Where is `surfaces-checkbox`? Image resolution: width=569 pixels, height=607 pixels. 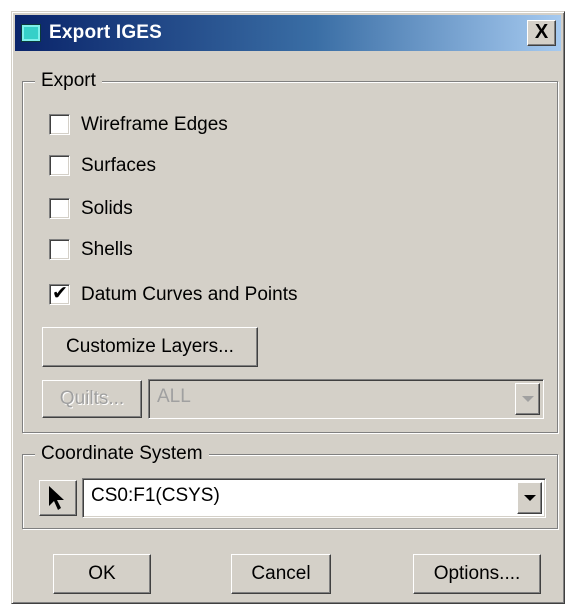
surfaces-checkbox is located at coordinates (59, 165).